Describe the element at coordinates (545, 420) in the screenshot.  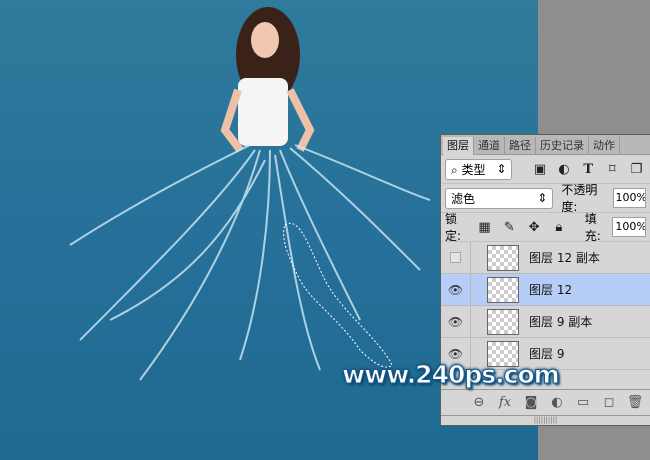
I see `resize-grip: ||||||||||` at that location.